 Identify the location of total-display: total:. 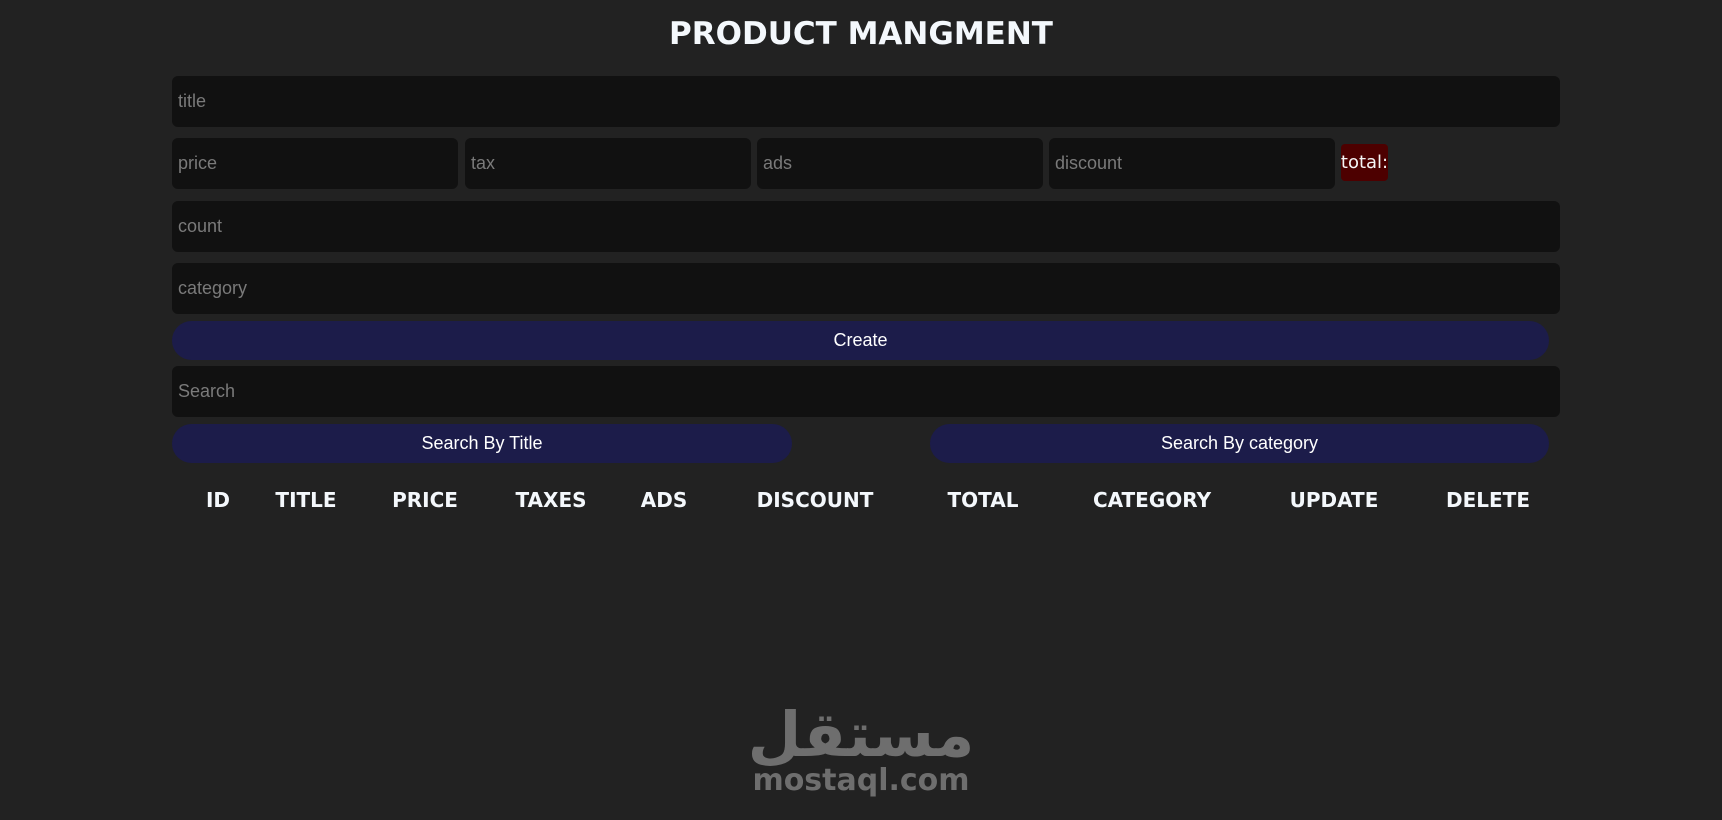
(1364, 162).